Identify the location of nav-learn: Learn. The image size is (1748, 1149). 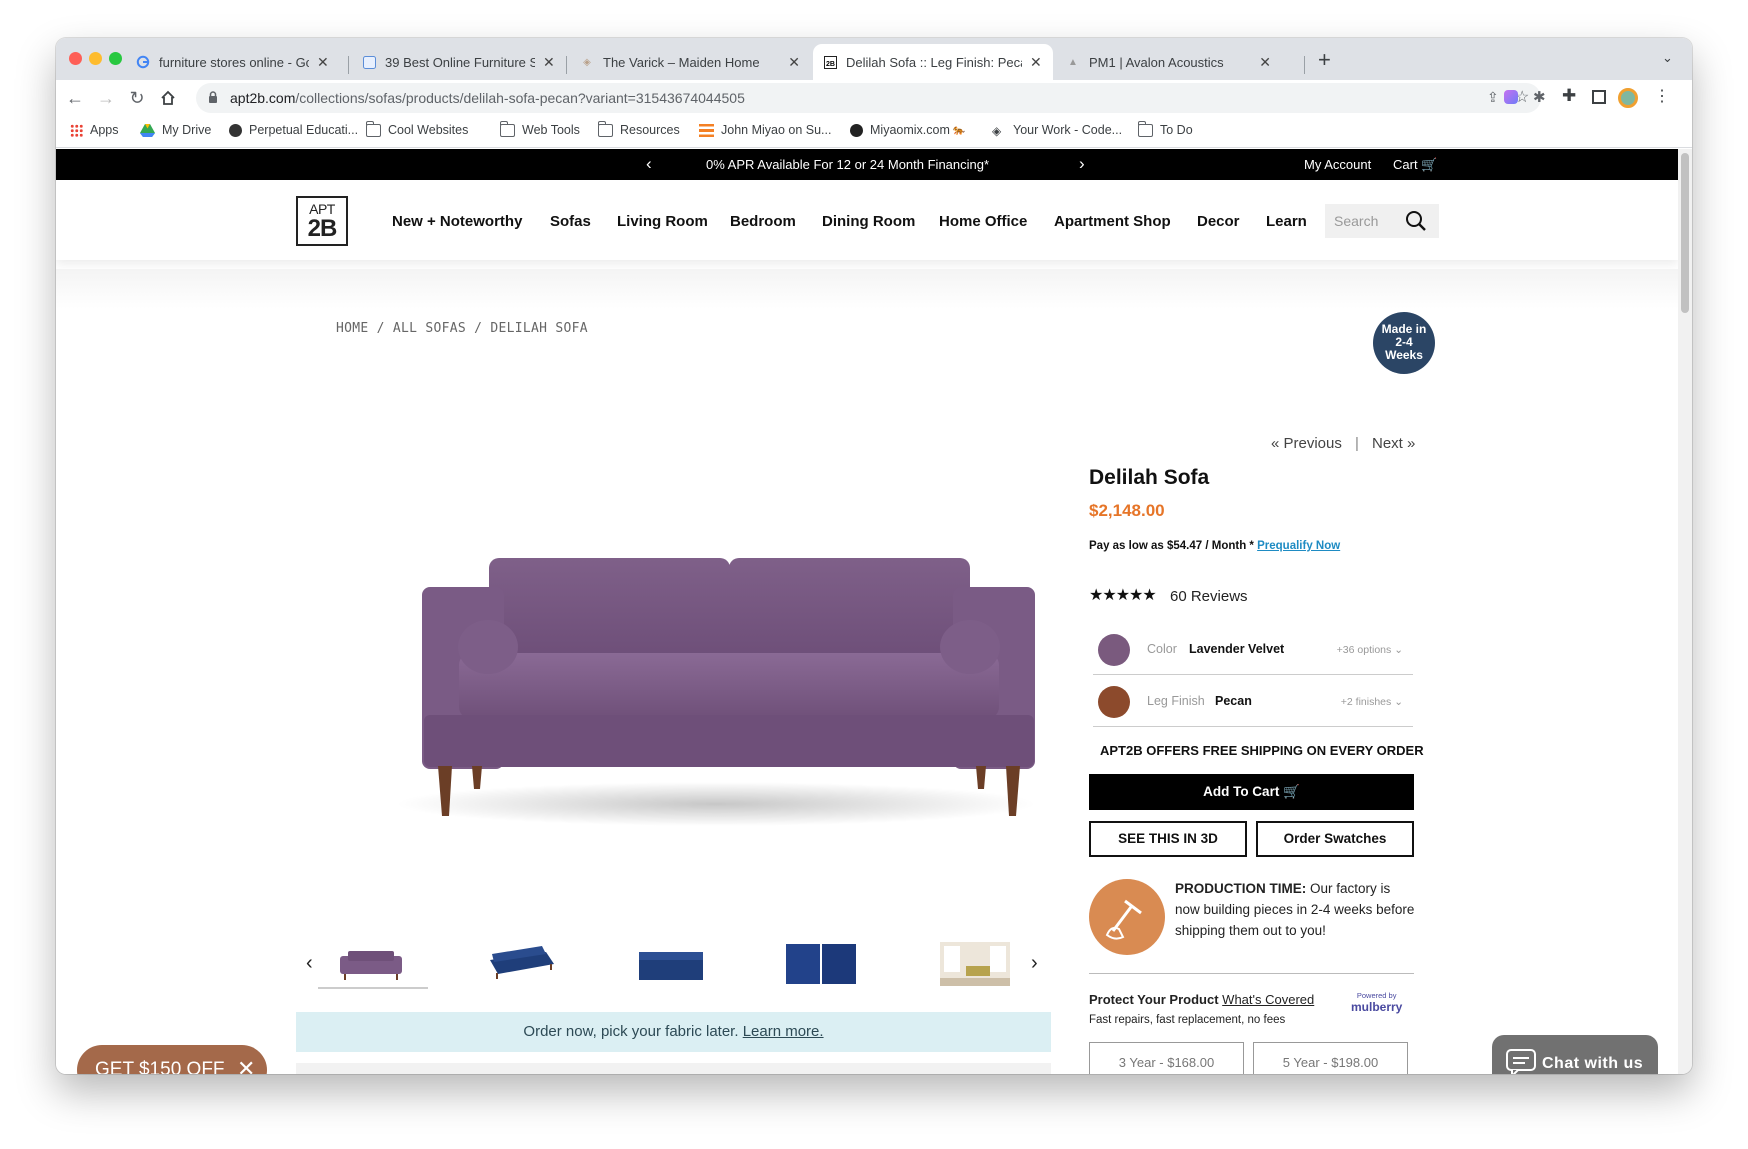
(1286, 221).